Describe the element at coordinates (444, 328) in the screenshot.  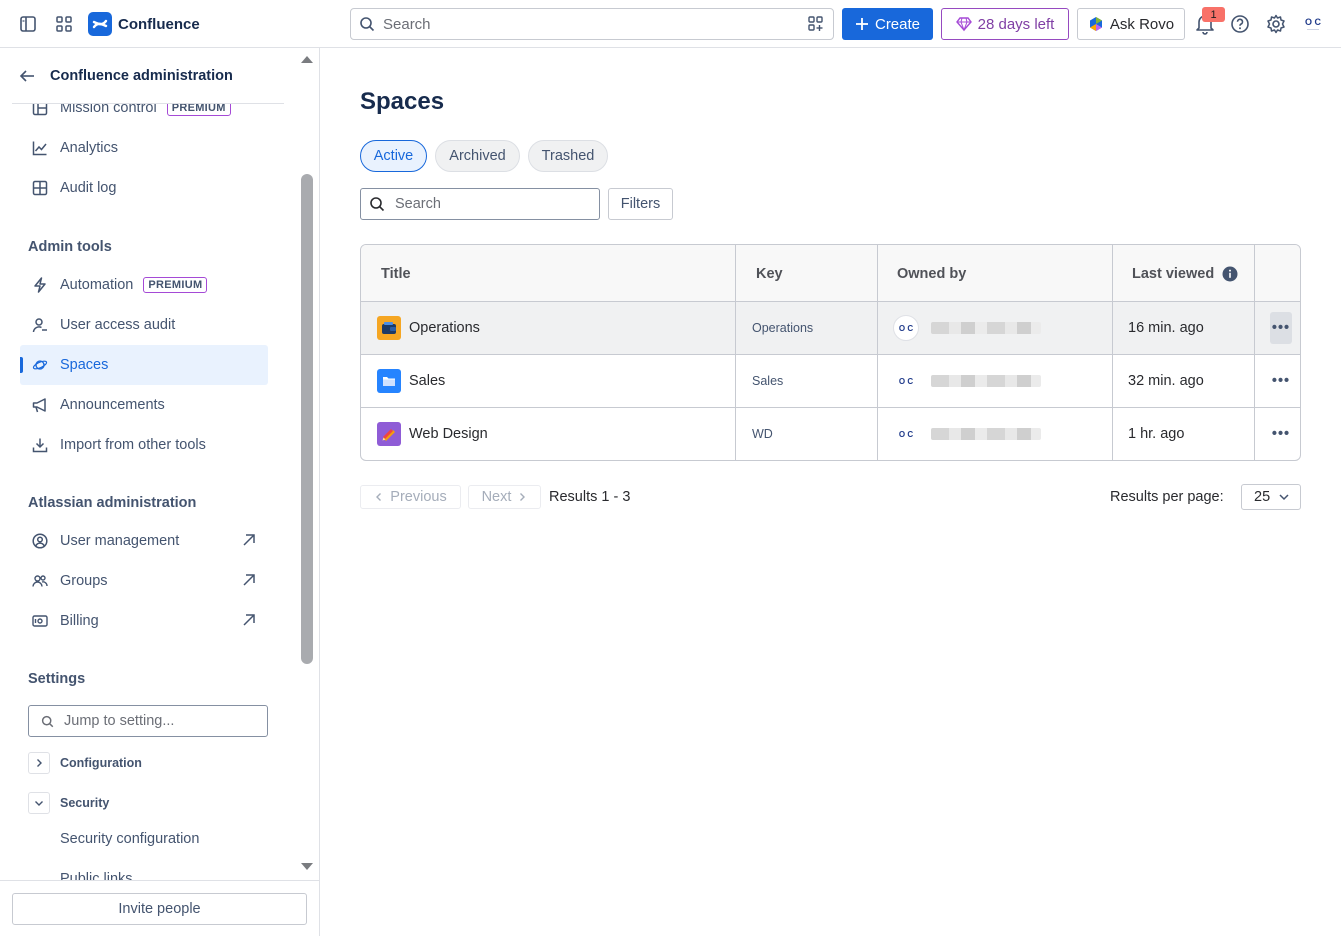
I see `space-title: Operations` at that location.